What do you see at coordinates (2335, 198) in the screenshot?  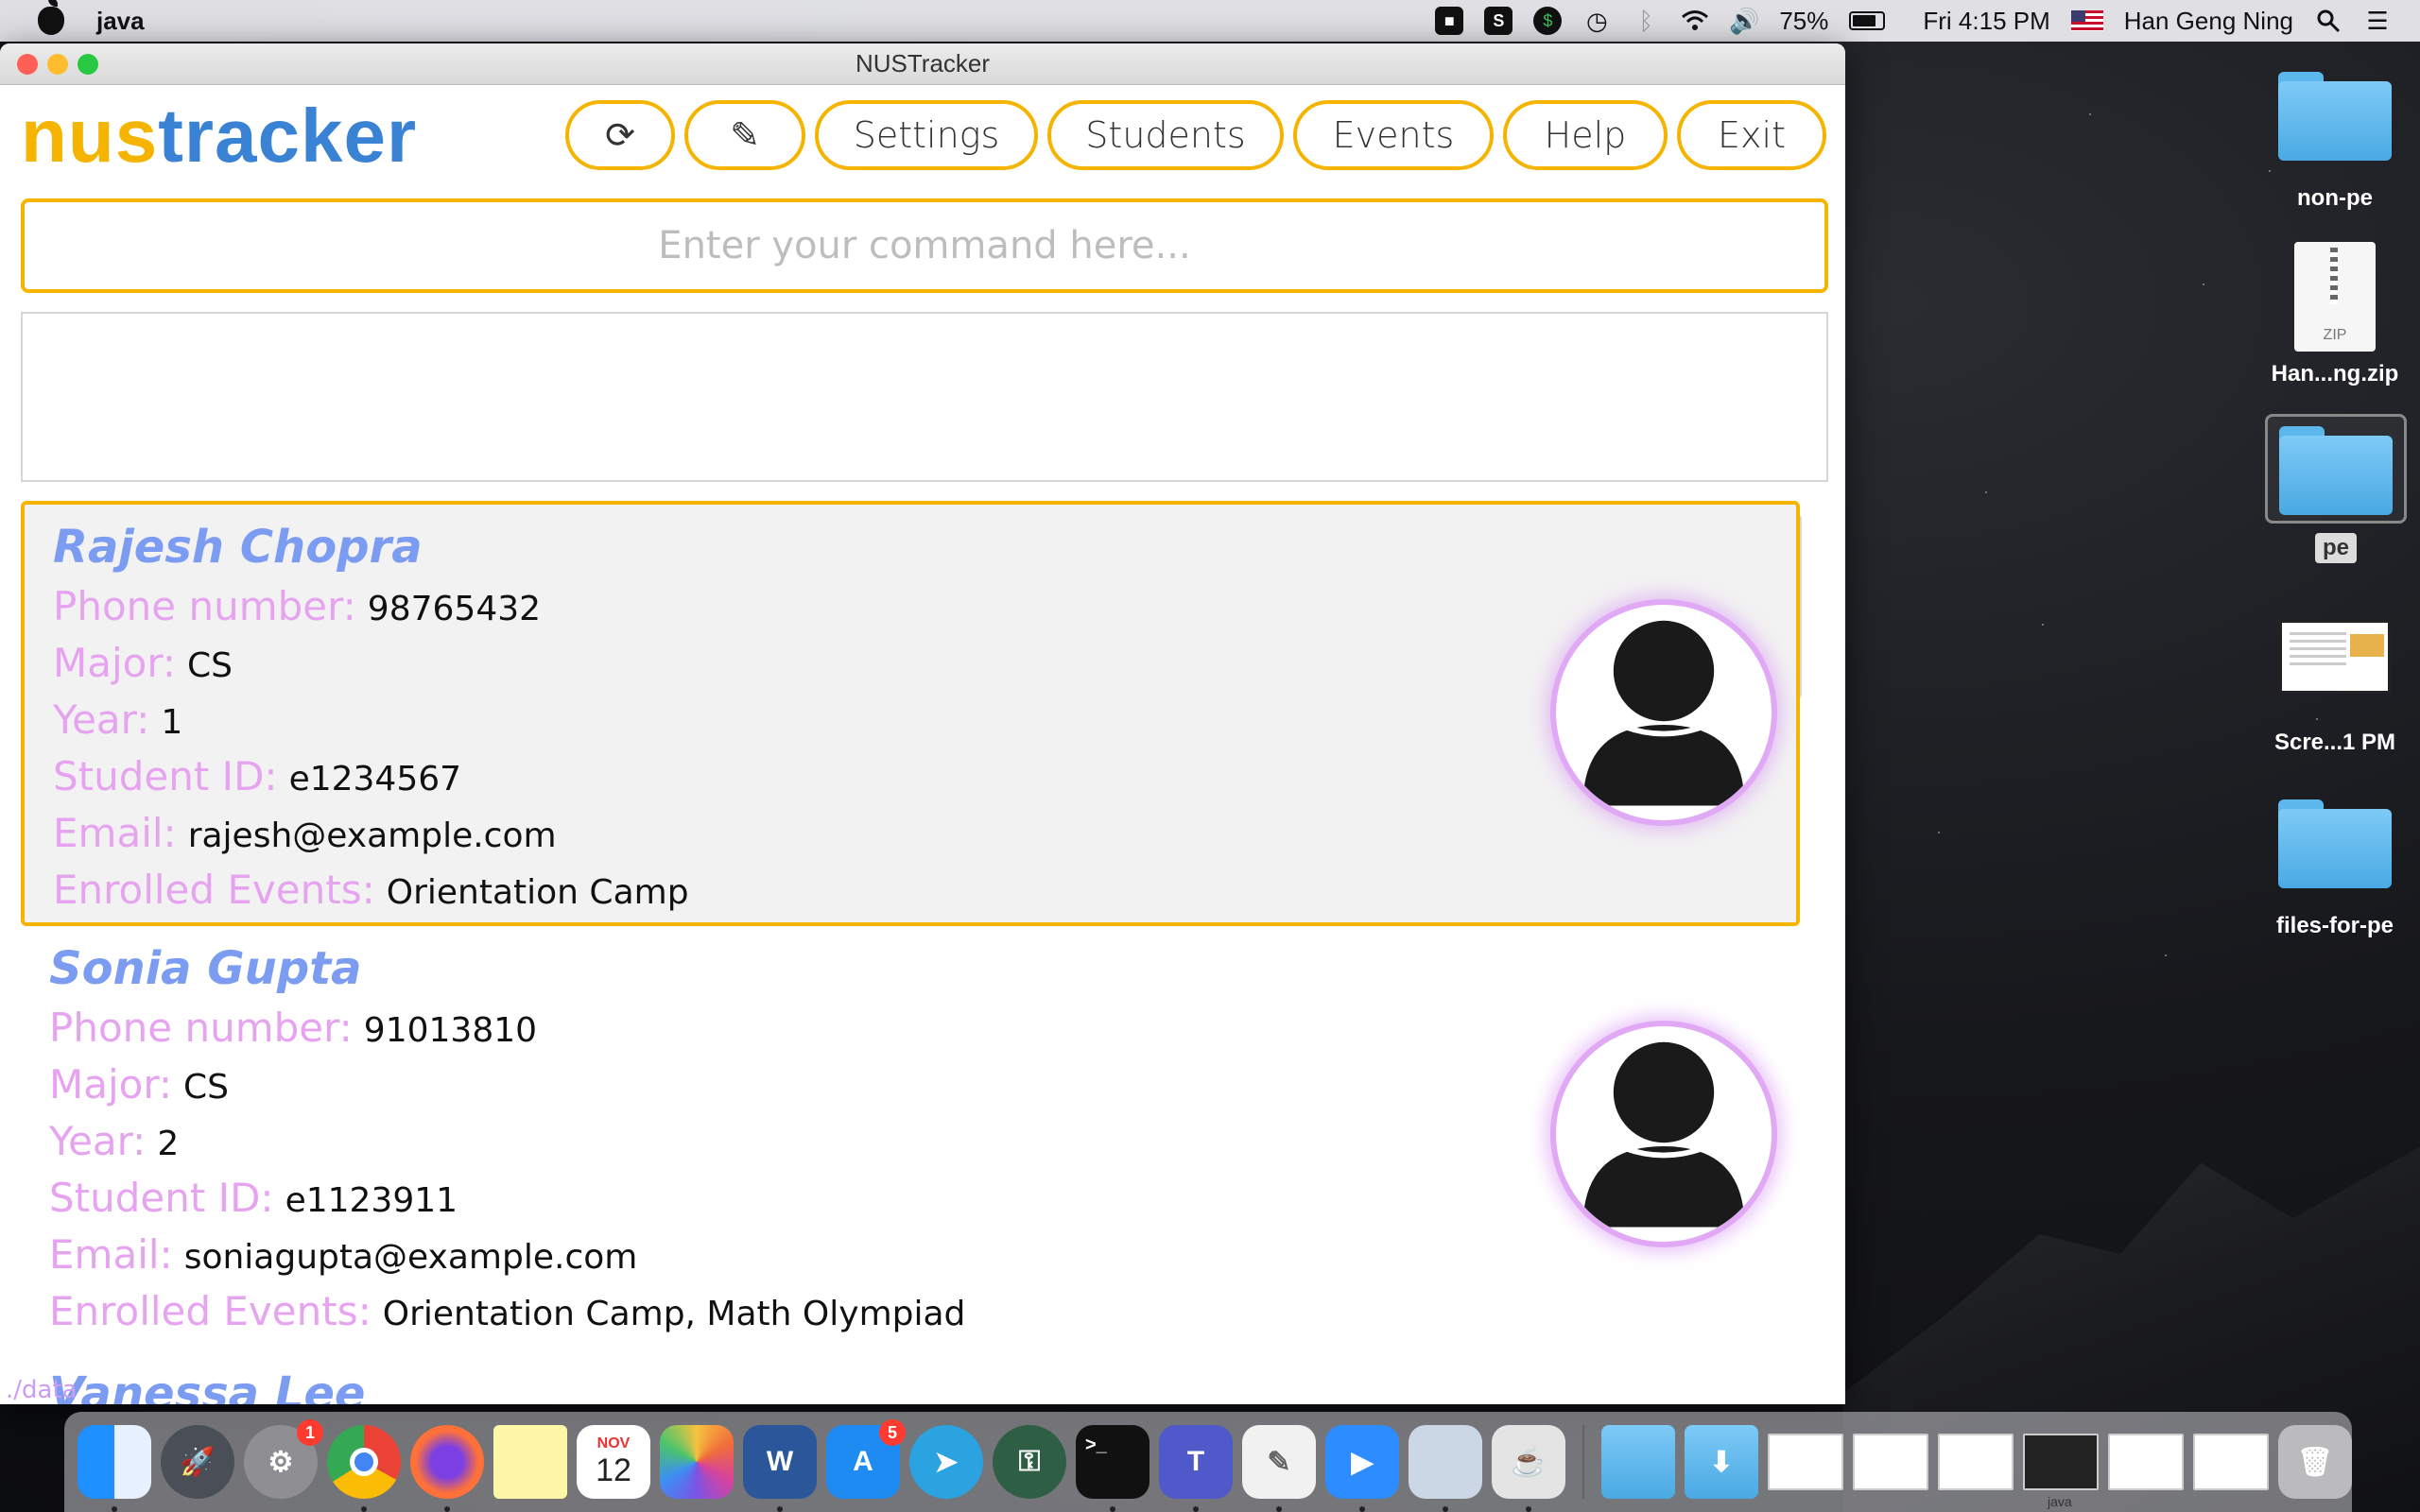 I see `desktop-item-label: non-pe` at bounding box center [2335, 198].